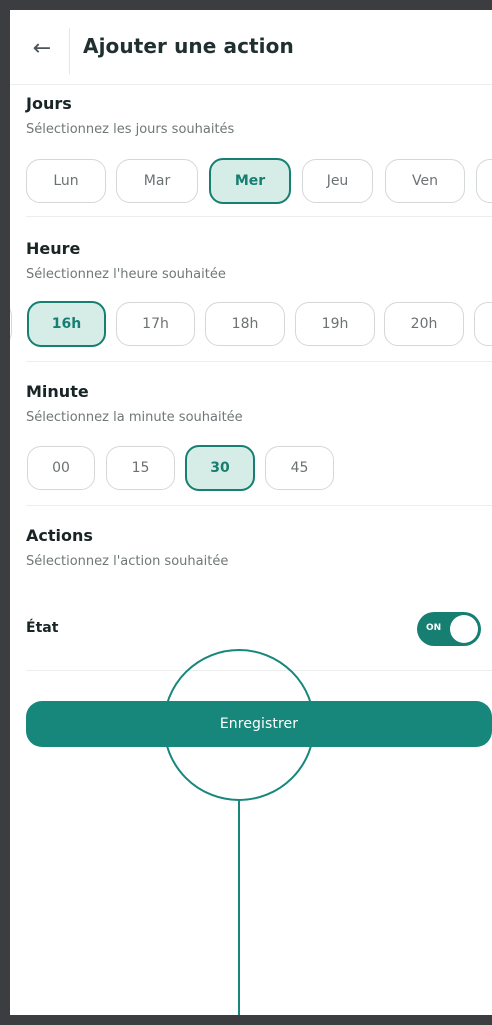 Image resolution: width=492 pixels, height=1025 pixels. What do you see at coordinates (53, 248) in the screenshot?
I see `hour-section-title: Heure` at bounding box center [53, 248].